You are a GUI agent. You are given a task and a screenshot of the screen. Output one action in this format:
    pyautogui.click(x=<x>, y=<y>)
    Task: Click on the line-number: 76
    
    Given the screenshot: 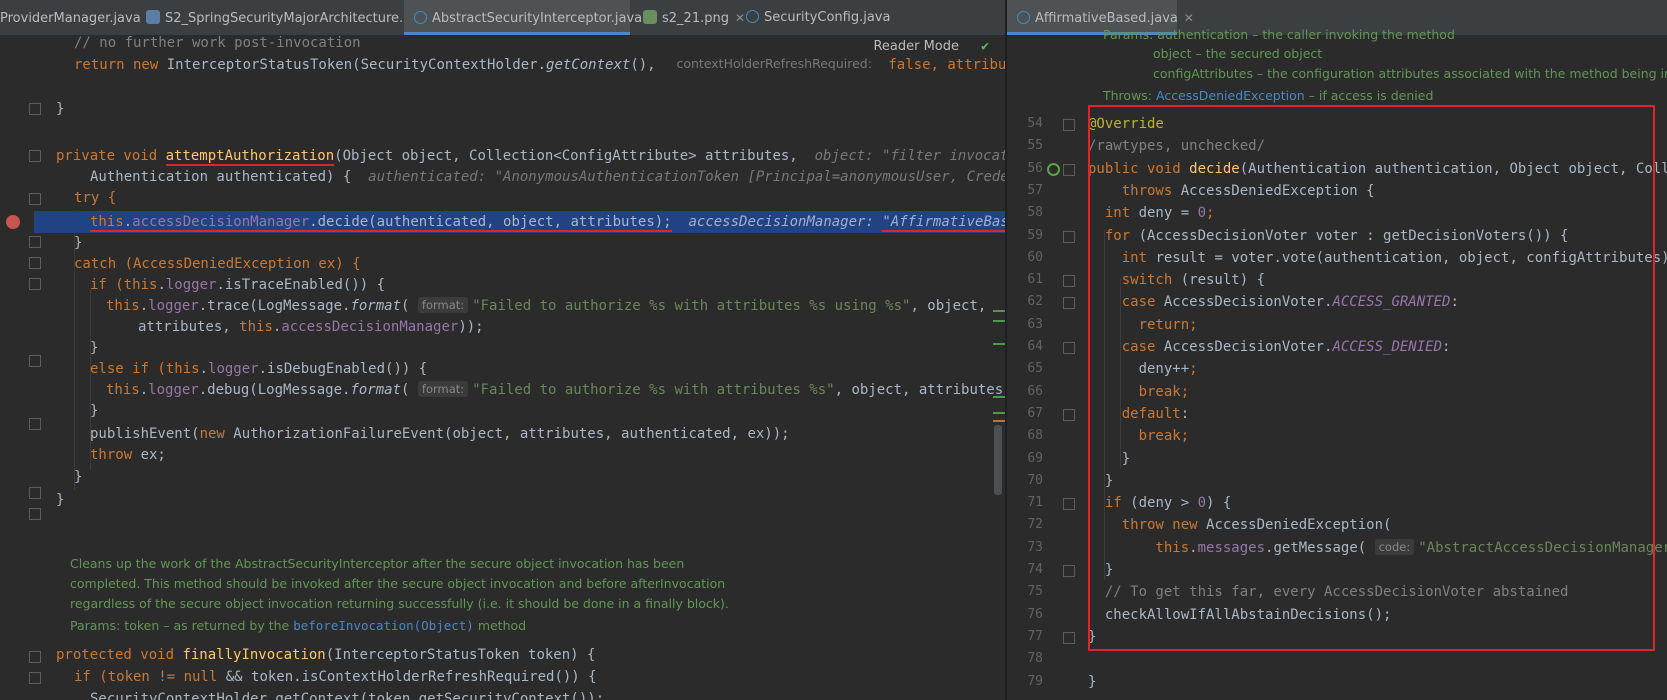 What is the action you would take?
    pyautogui.click(x=1035, y=614)
    